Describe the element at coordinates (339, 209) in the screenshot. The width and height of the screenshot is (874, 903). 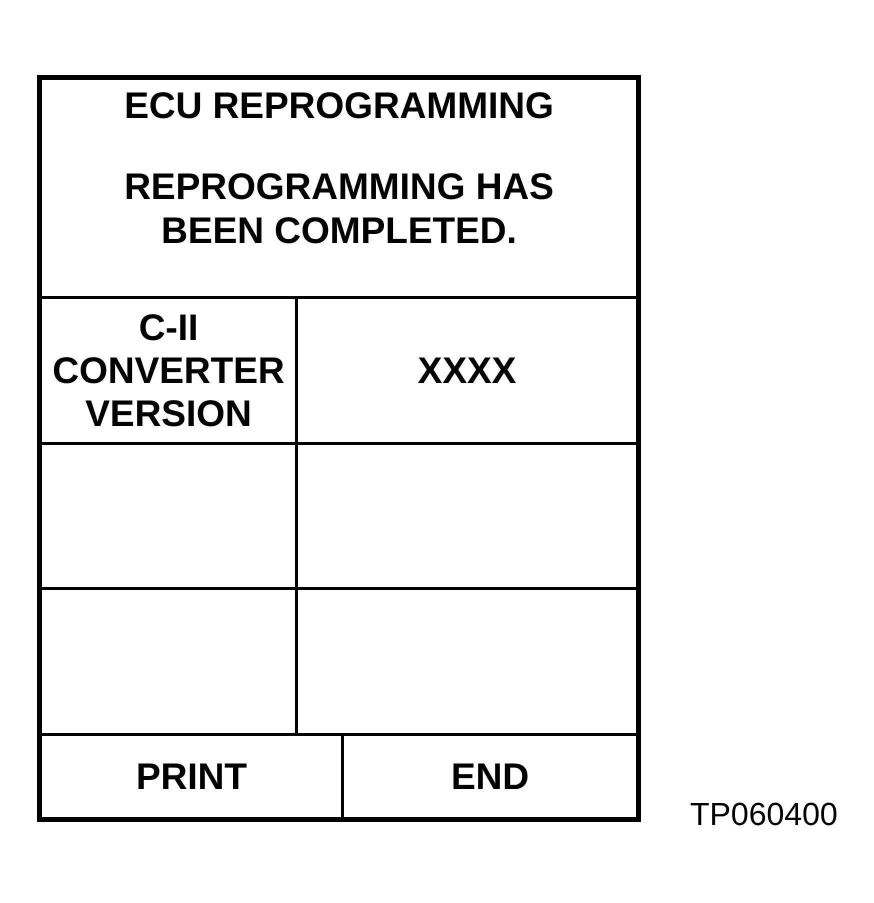
I see `status-message: REPROGRAMMING HAS BEEN COMPLETED.` at that location.